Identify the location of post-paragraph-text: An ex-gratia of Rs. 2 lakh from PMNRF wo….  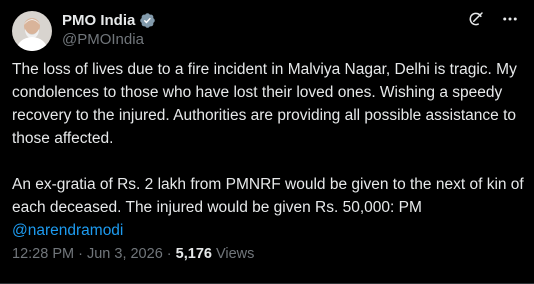
(268, 196).